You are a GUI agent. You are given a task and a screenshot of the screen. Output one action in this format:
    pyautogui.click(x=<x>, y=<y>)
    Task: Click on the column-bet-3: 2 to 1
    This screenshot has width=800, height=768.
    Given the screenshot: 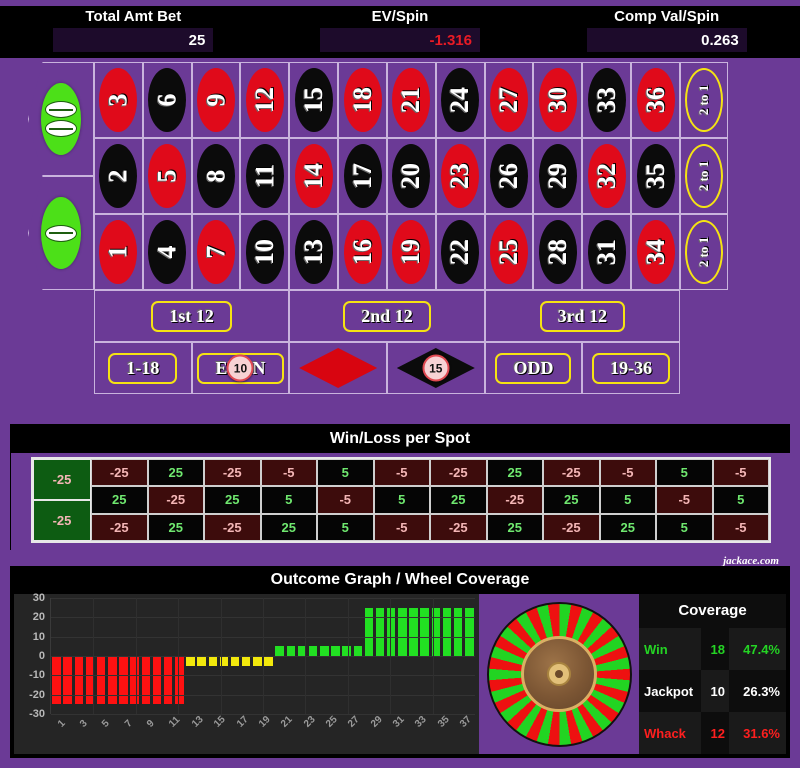 What is the action you would take?
    pyautogui.click(x=704, y=252)
    